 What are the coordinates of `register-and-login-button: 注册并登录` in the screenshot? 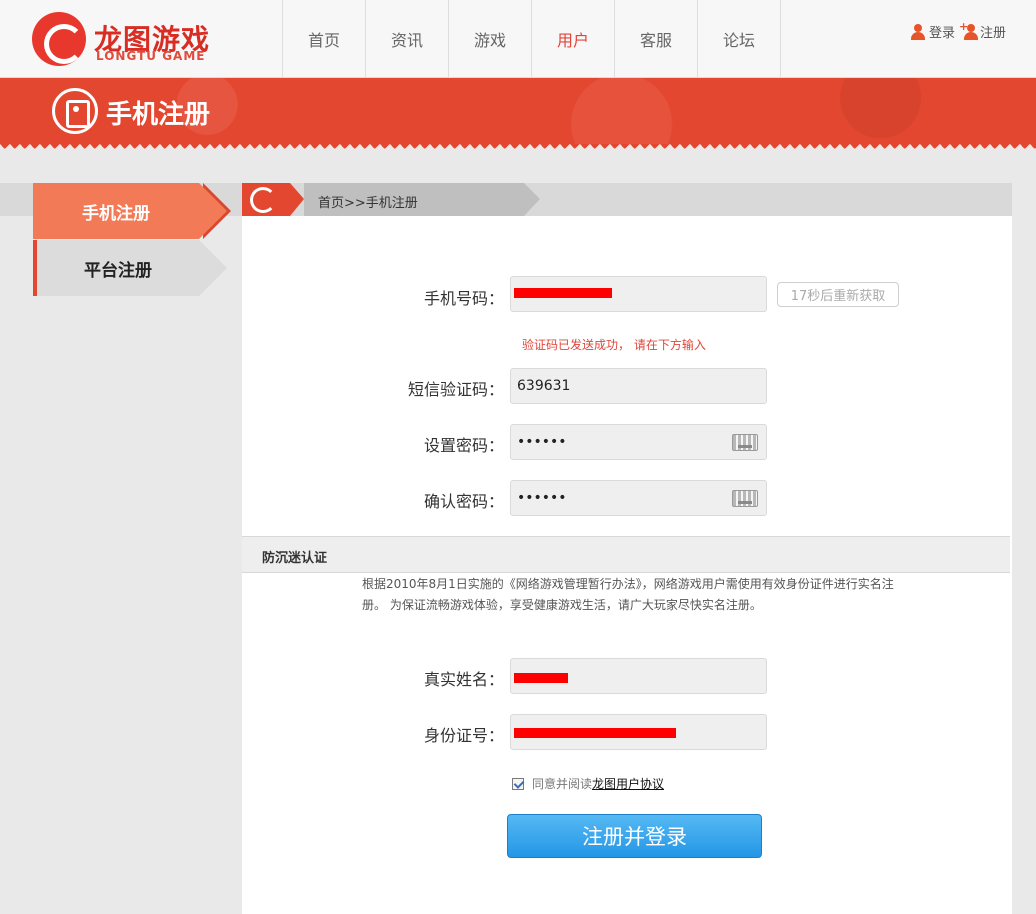 It's located at (634, 836).